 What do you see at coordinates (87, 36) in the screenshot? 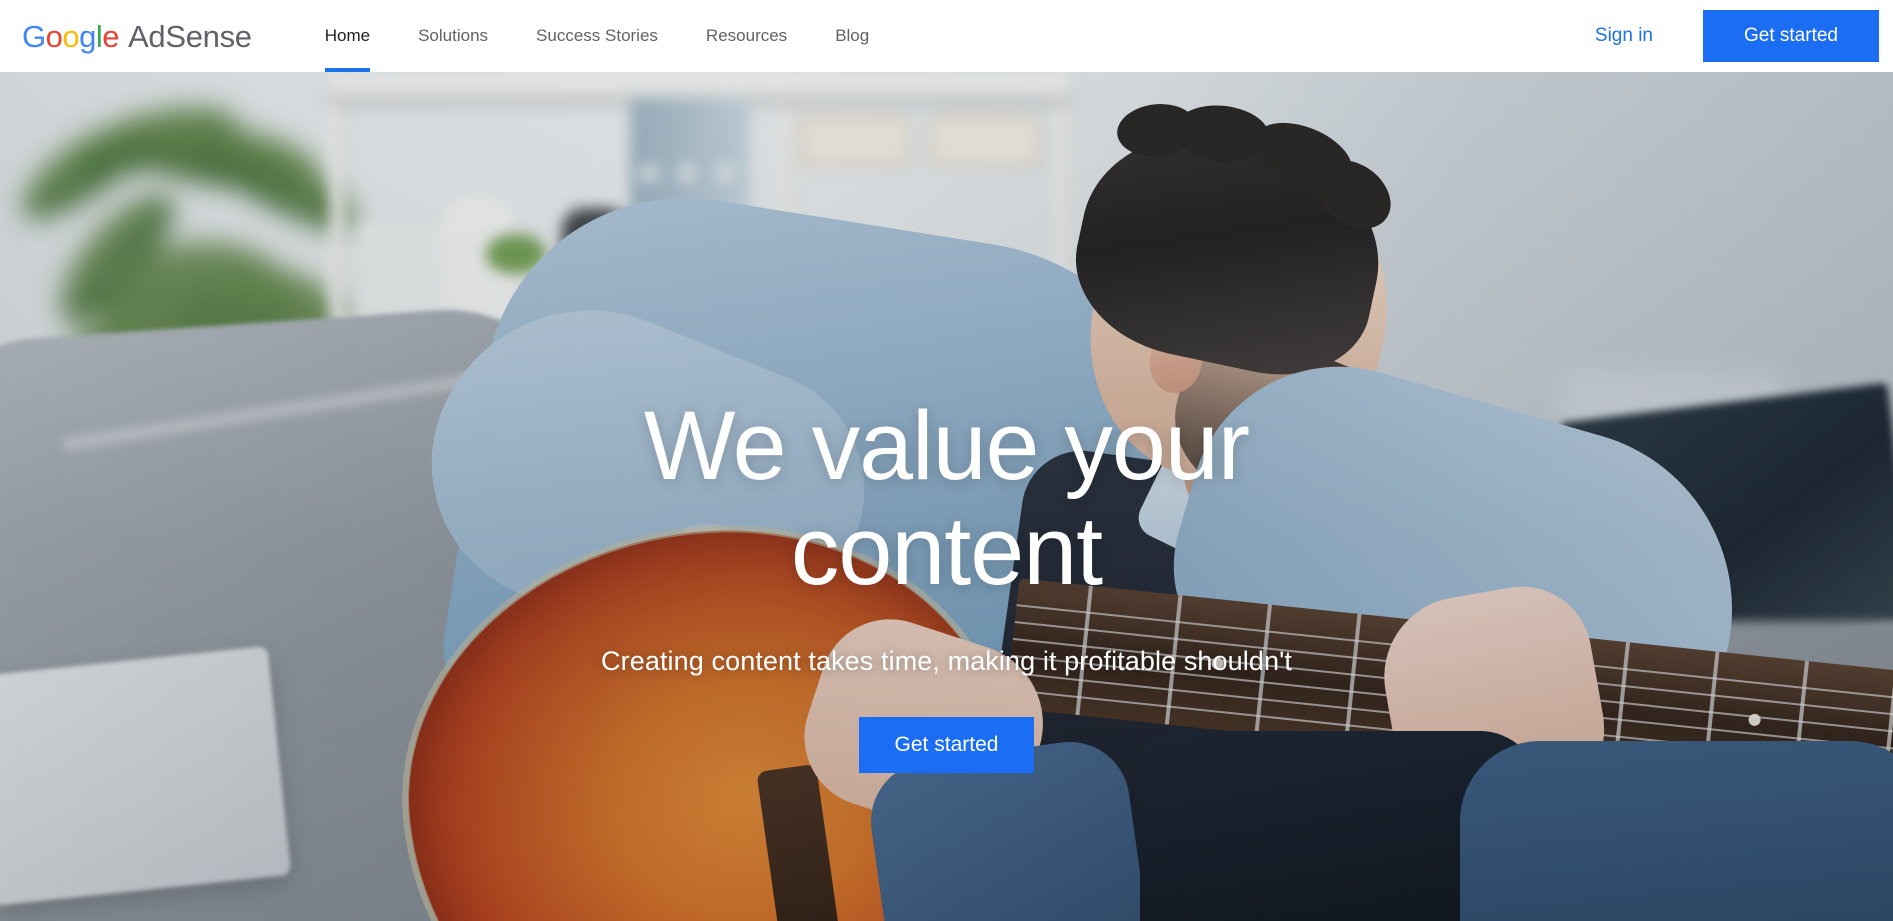
I see `logo-letter-g2: g` at bounding box center [87, 36].